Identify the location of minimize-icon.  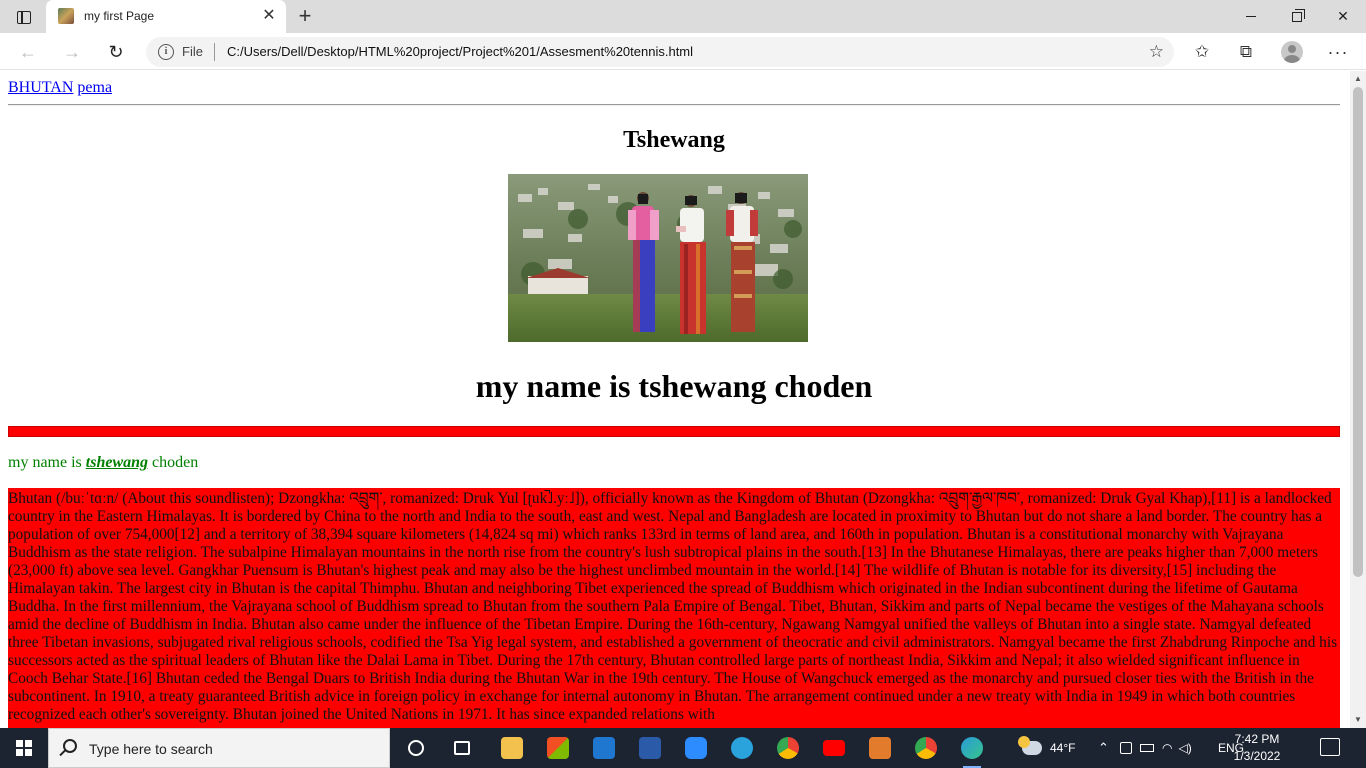
(1251, 16).